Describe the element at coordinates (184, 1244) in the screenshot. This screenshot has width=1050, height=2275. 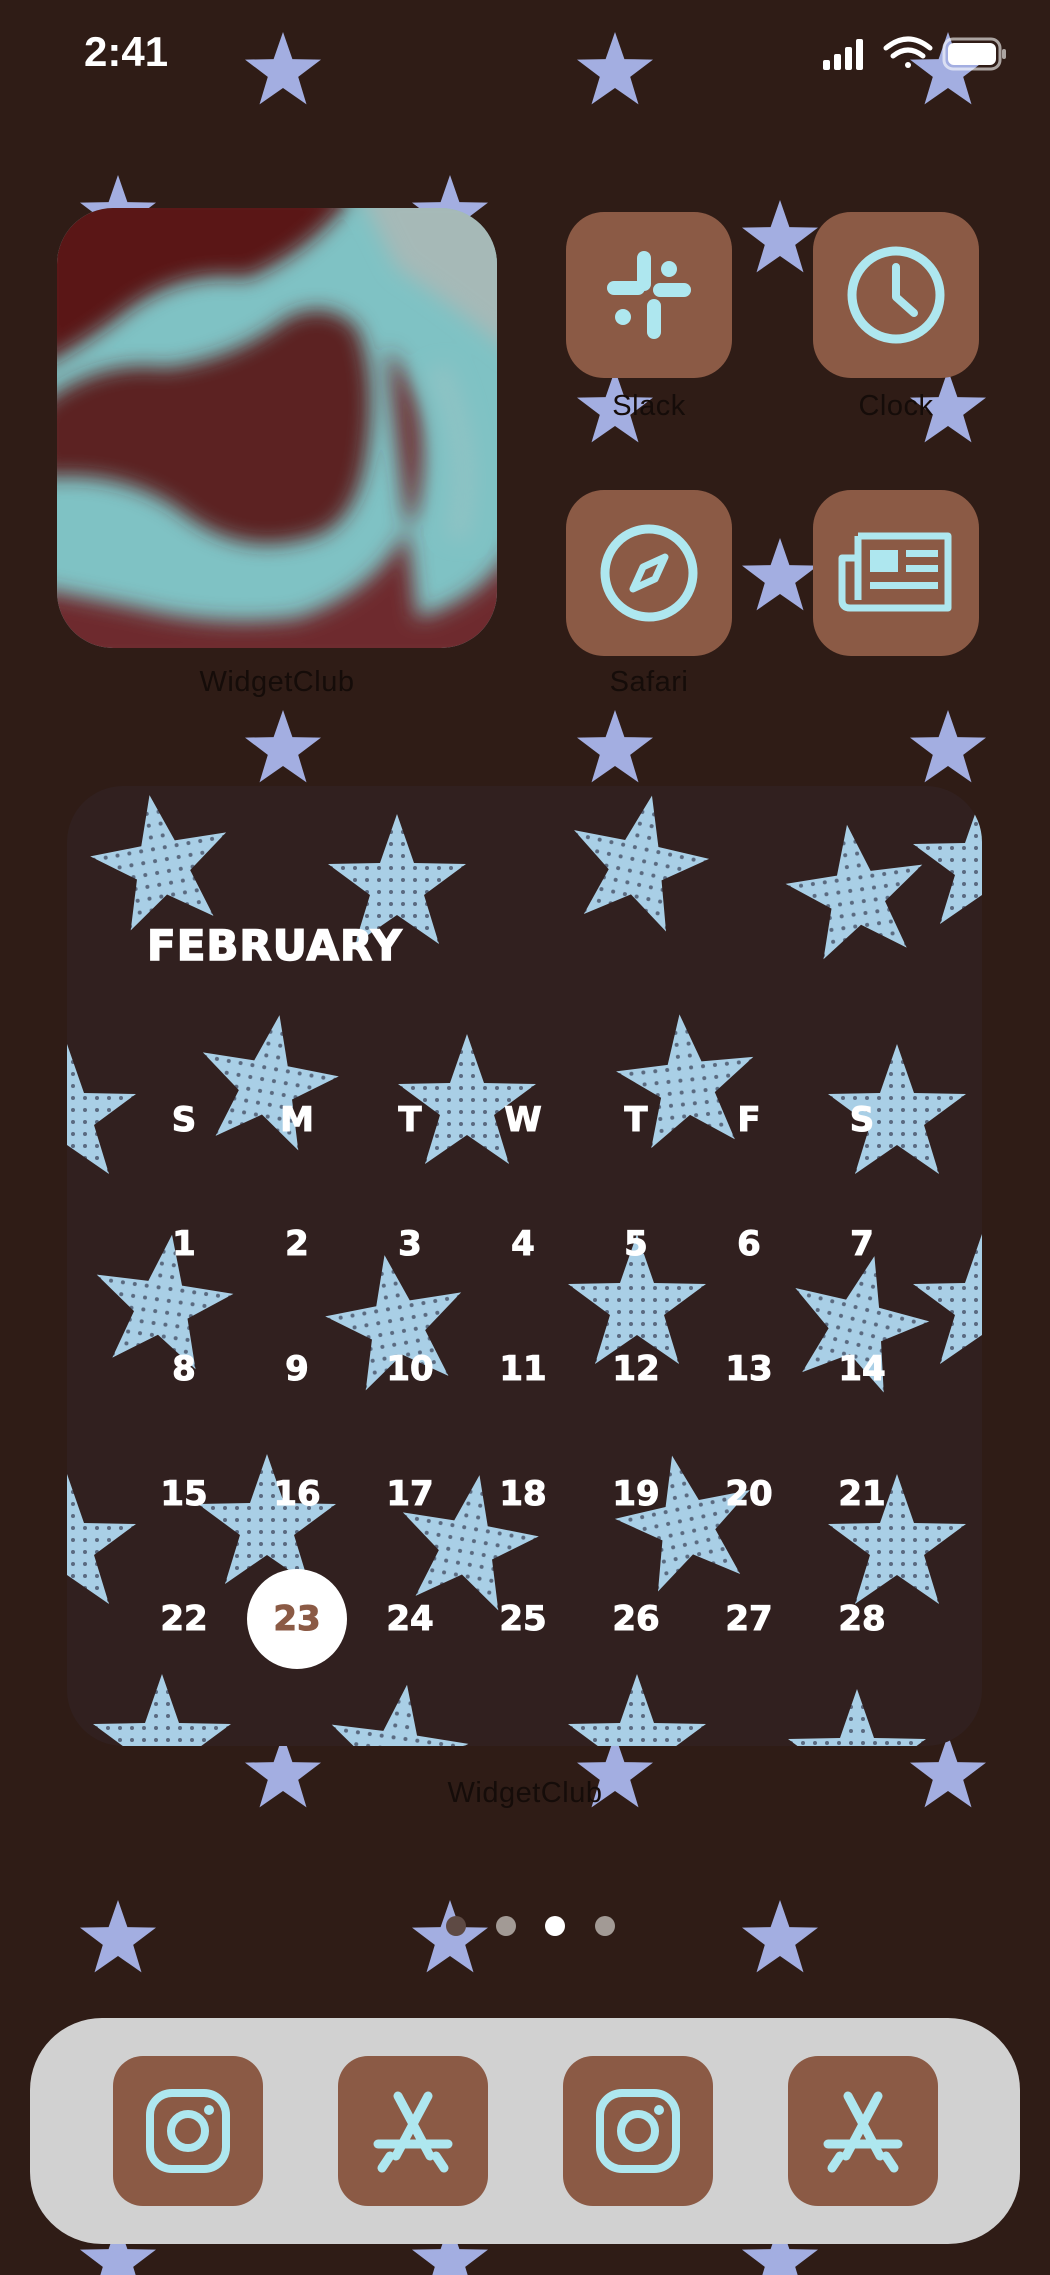
I see `calendar-day: 1` at that location.